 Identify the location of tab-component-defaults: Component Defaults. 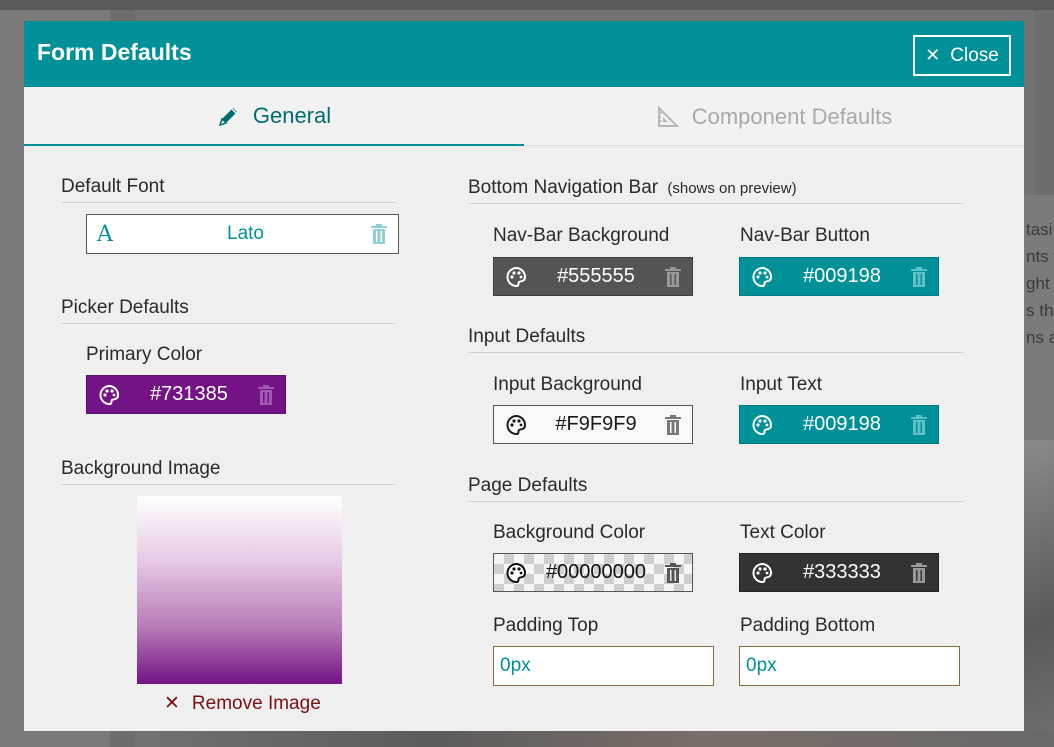
(774, 116).